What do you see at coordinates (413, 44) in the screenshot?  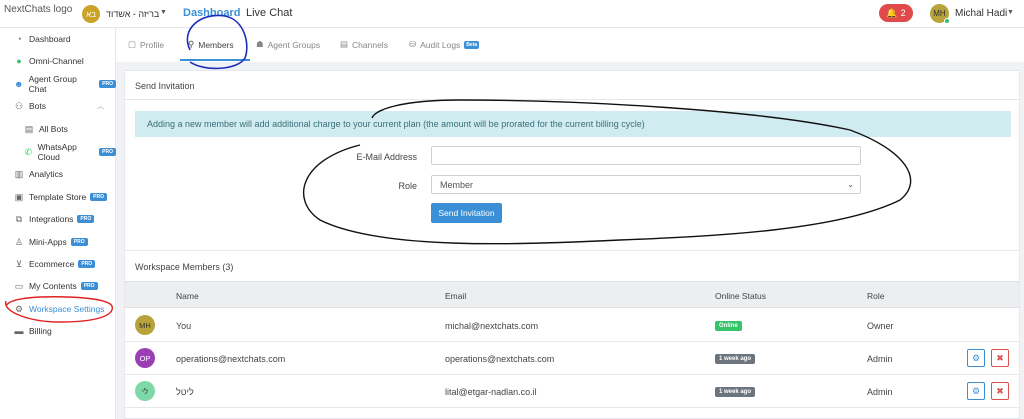 I see `database-icon: ⛁` at bounding box center [413, 44].